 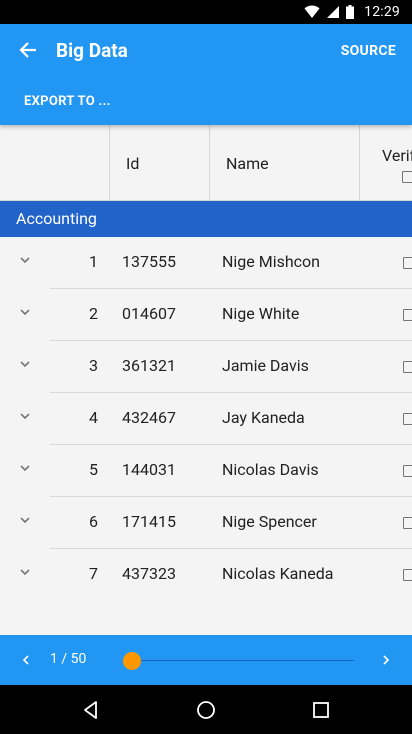 I want to click on chevron-left-icon, so click(x=25, y=660).